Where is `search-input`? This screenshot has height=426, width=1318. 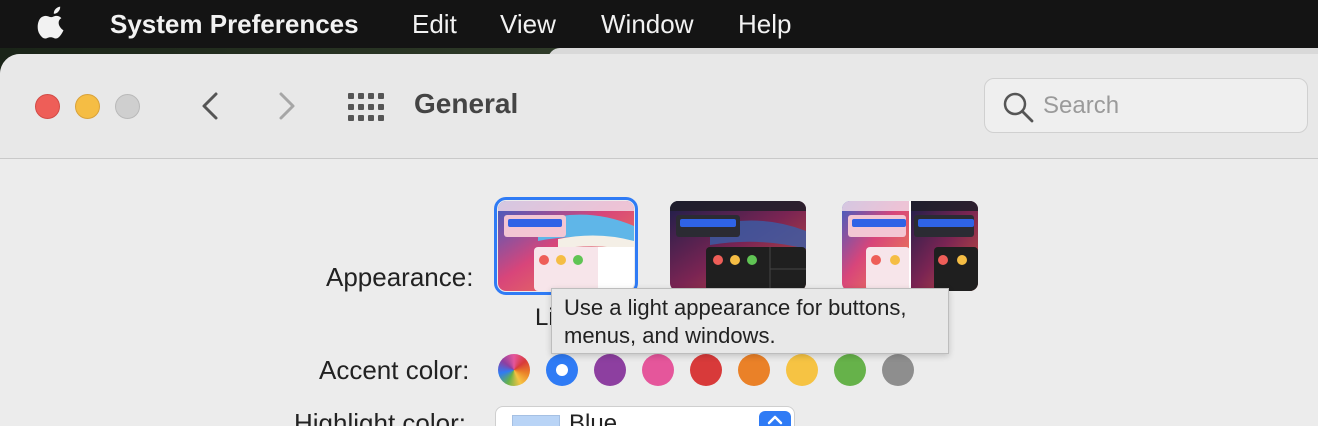 search-input is located at coordinates (1168, 106).